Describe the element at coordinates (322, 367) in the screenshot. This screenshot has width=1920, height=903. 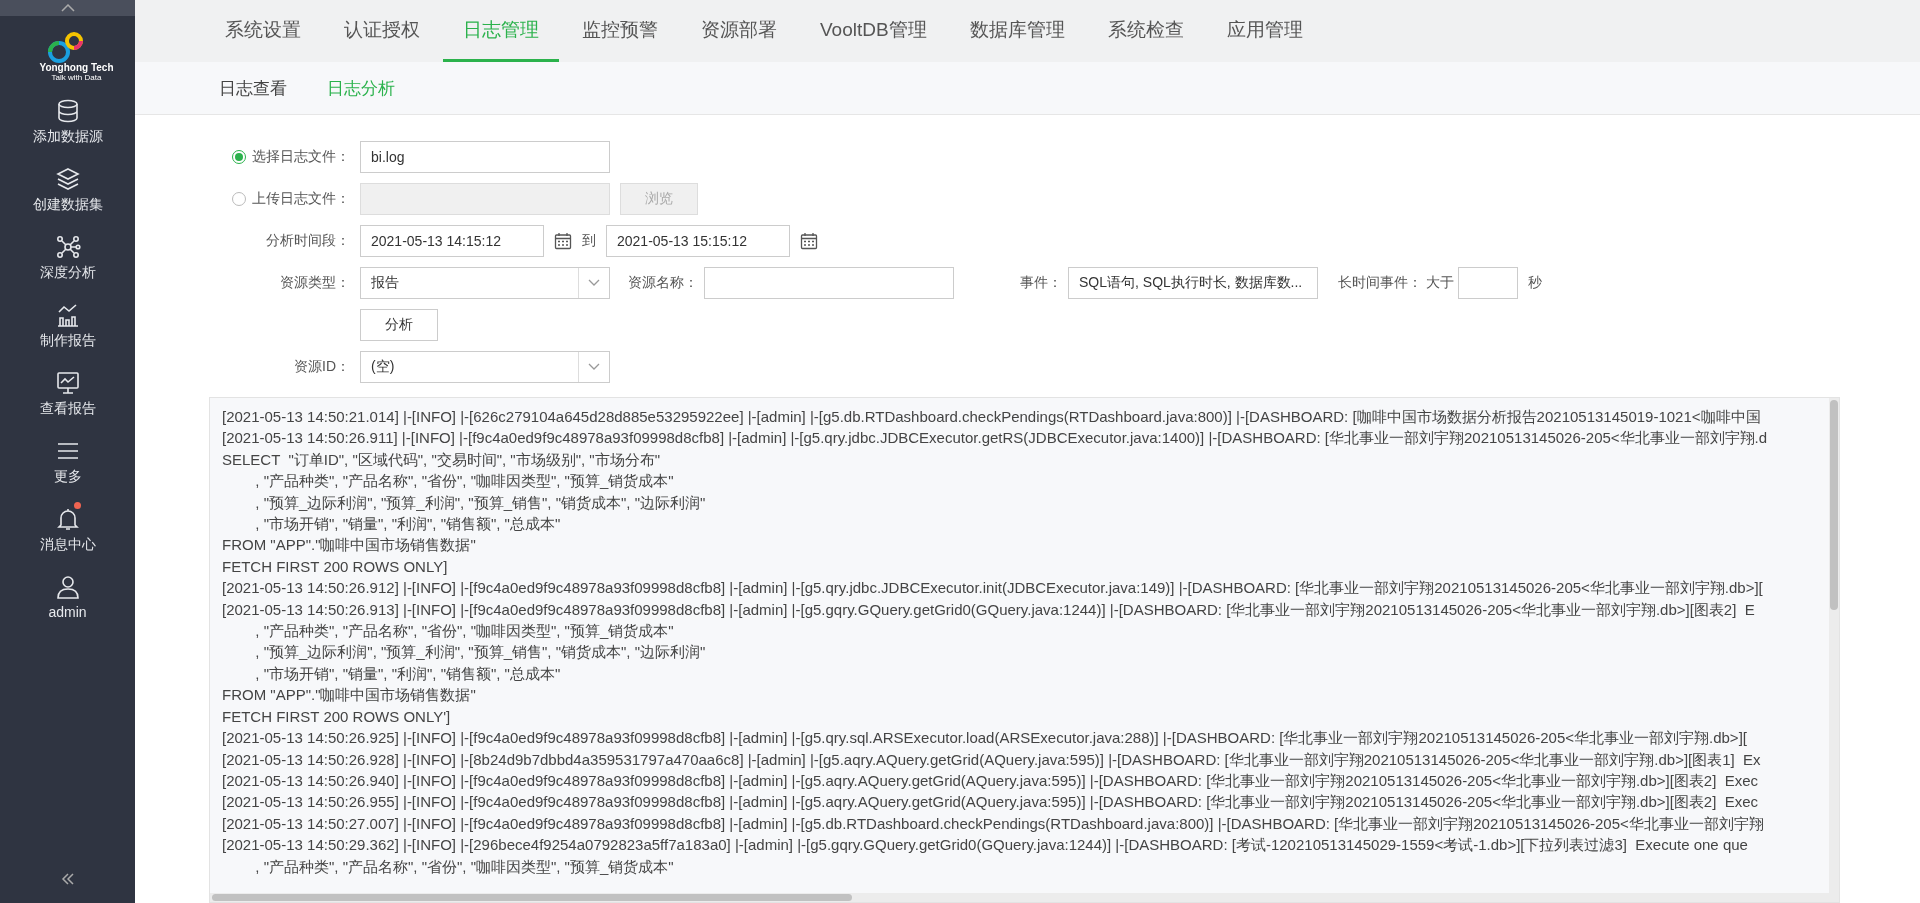
I see `field-label: 资源ID：` at that location.